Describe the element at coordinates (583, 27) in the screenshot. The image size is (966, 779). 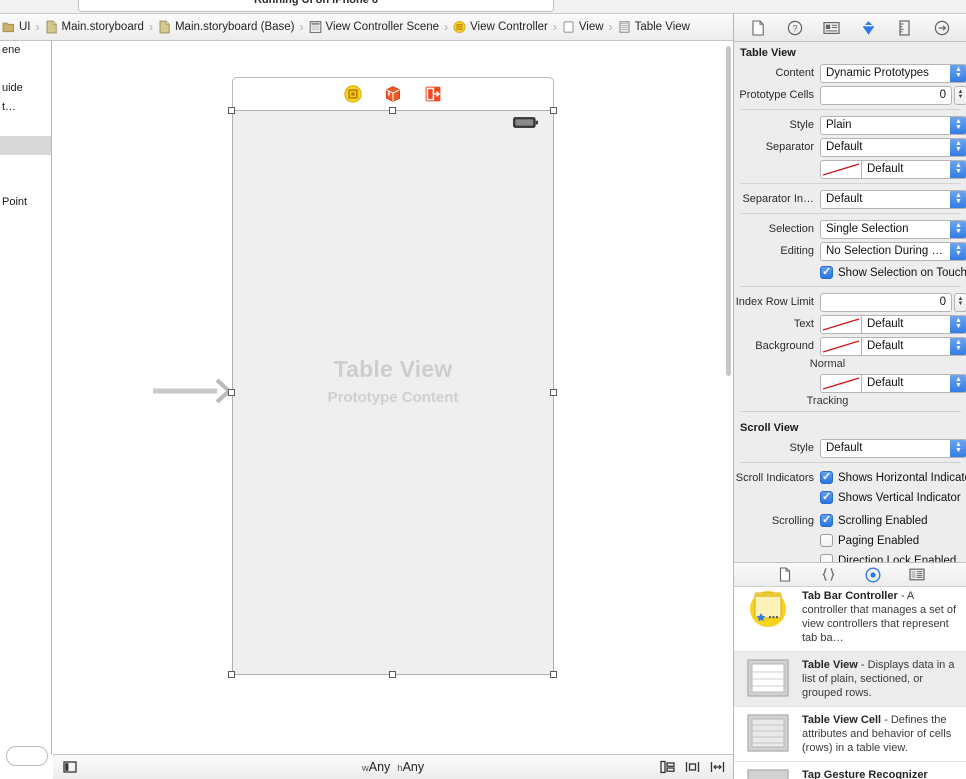
I see `breadcrumb-item-view: View` at that location.